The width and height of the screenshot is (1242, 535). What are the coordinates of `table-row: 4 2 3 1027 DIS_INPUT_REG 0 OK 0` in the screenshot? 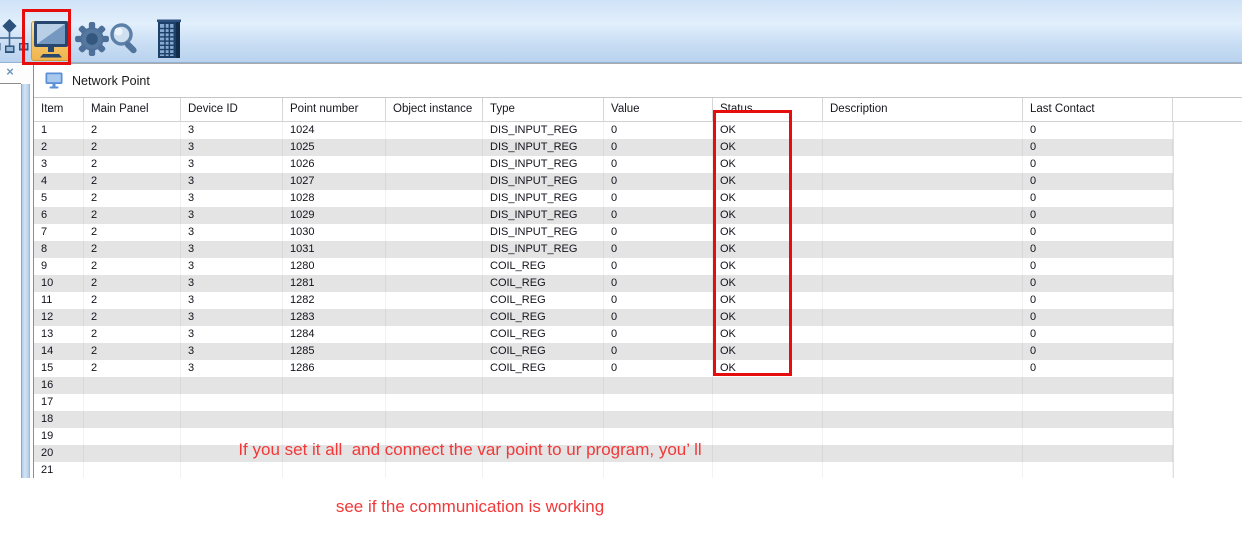 It's located at (638, 181).